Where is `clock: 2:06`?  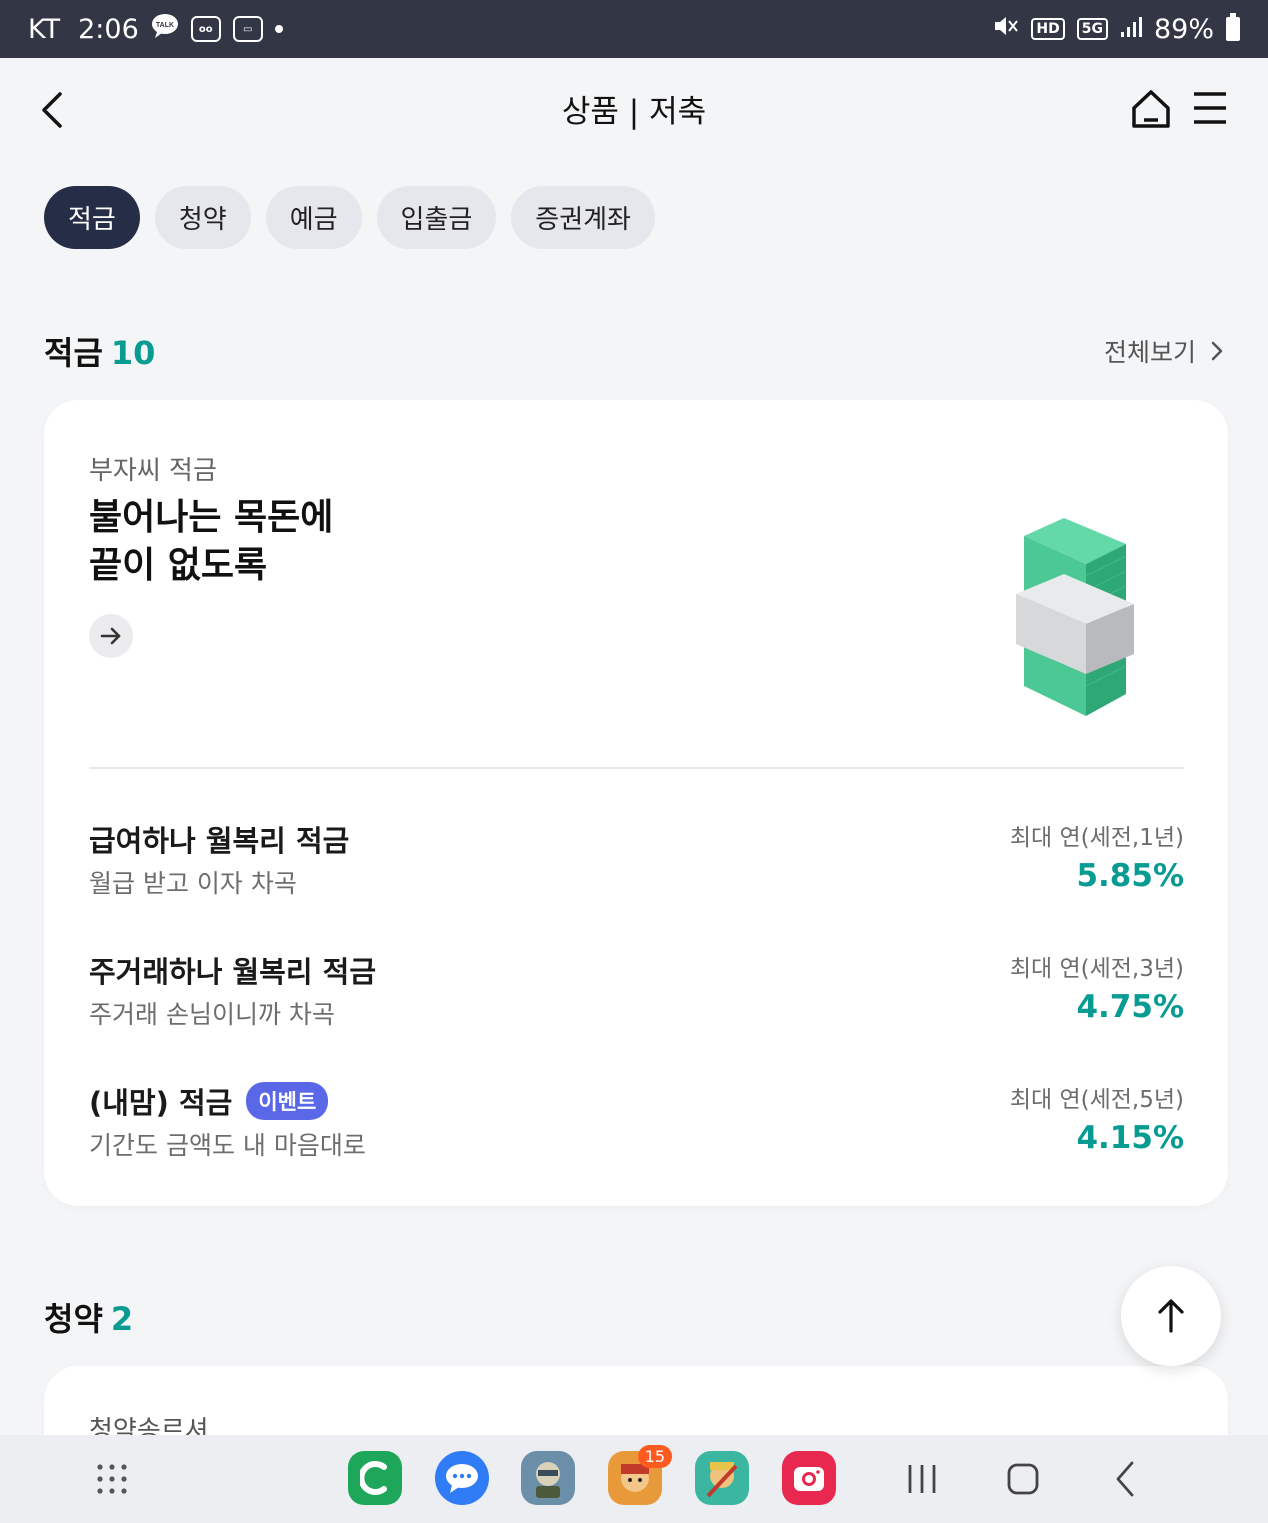
clock: 2:06 is located at coordinates (108, 29).